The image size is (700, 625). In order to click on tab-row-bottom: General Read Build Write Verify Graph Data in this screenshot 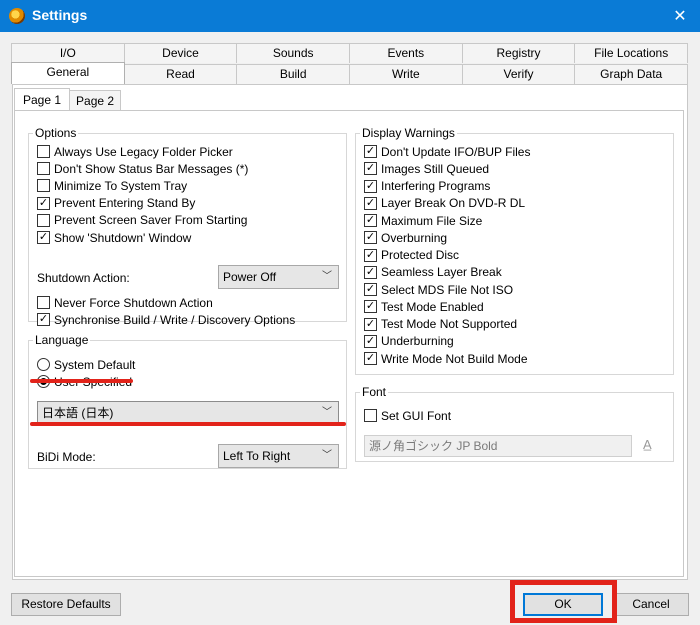, I will do `click(350, 73)`.